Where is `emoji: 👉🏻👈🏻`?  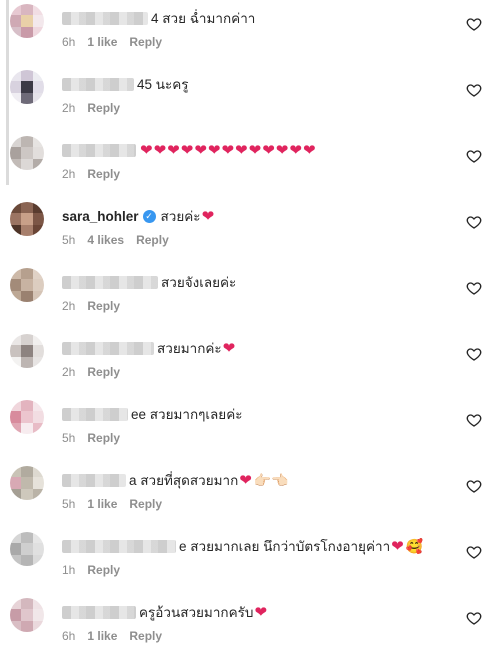
emoji: 👉🏻👈🏻 is located at coordinates (271, 479).